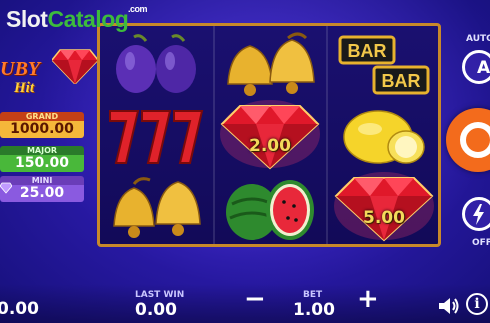  I want to click on last-win-label: LAST WIN, so click(160, 295).